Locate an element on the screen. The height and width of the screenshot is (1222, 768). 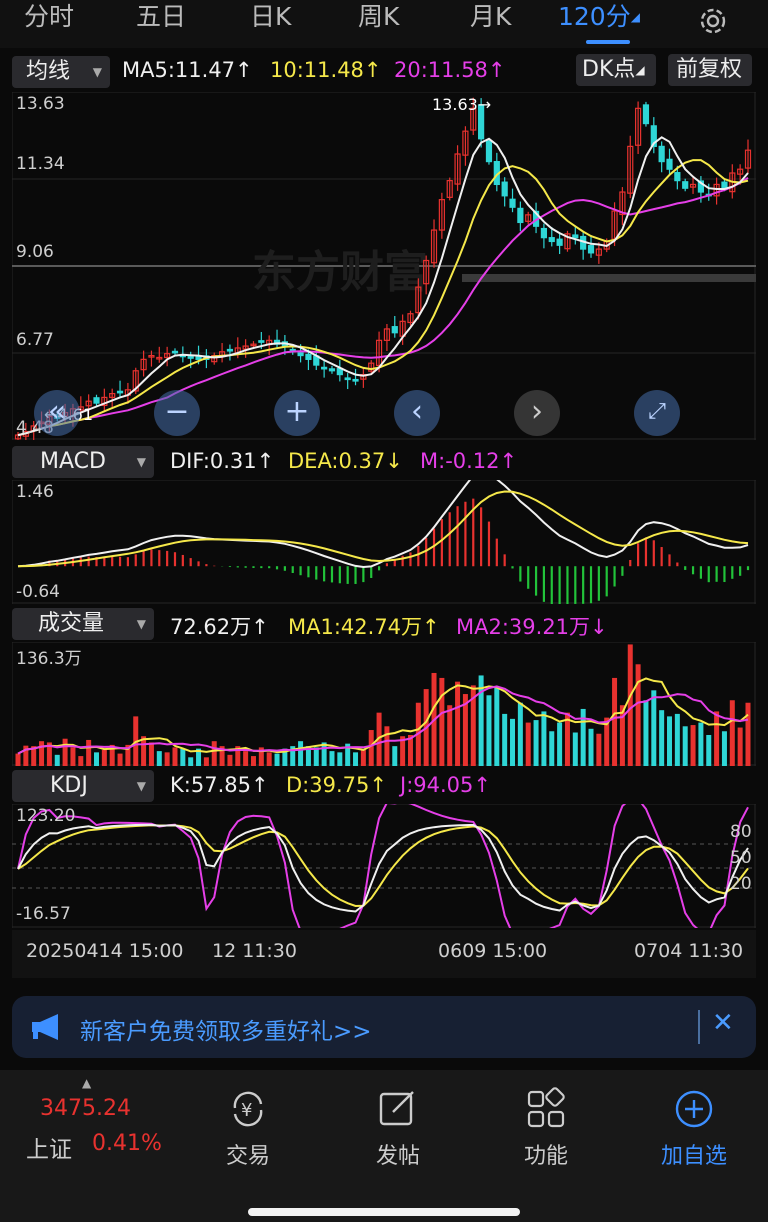
macd-select: MACD ▼ is located at coordinates (83, 462).